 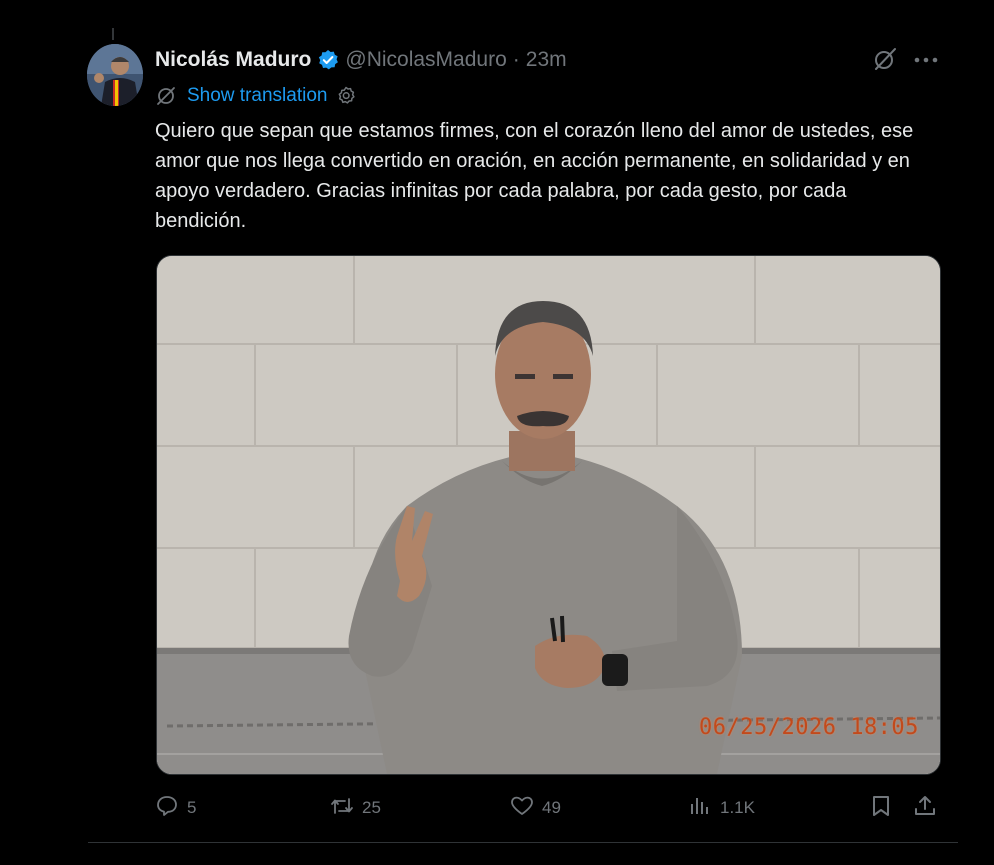 I want to click on share-icon, so click(x=929, y=808).